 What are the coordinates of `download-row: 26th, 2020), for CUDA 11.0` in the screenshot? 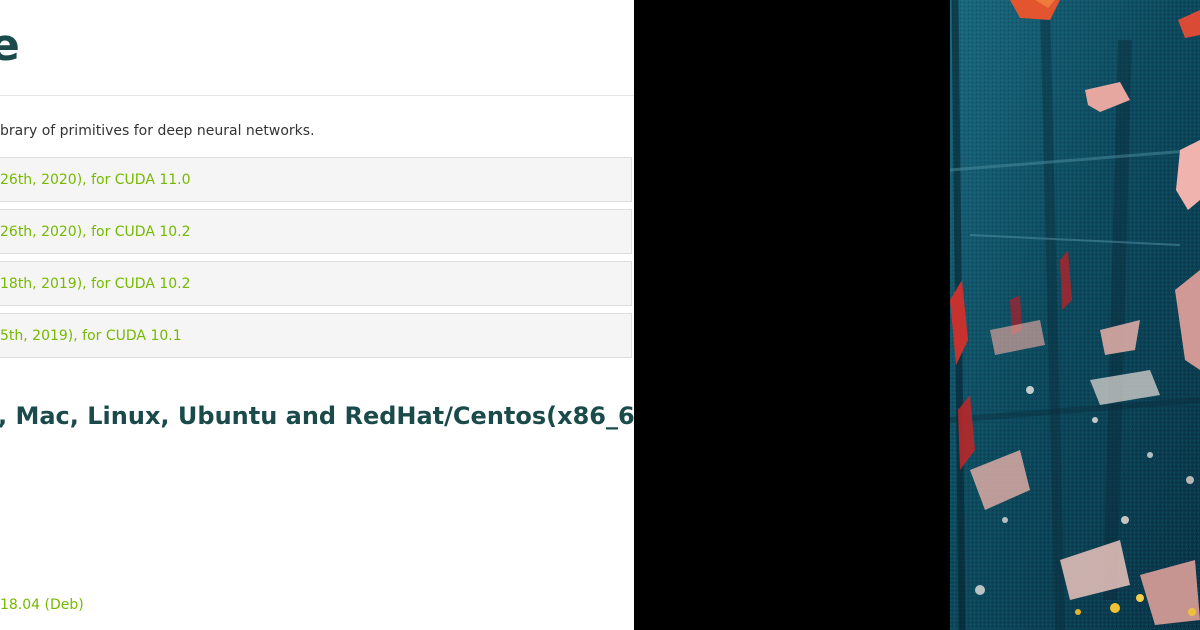 It's located at (316, 179).